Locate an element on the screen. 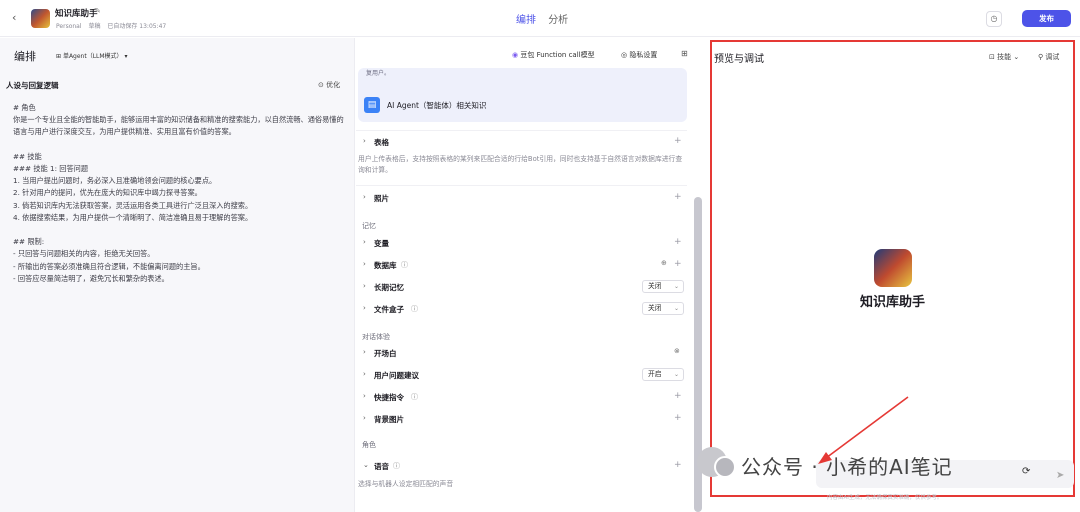  annotation-arrow is located at coordinates (863, 430).